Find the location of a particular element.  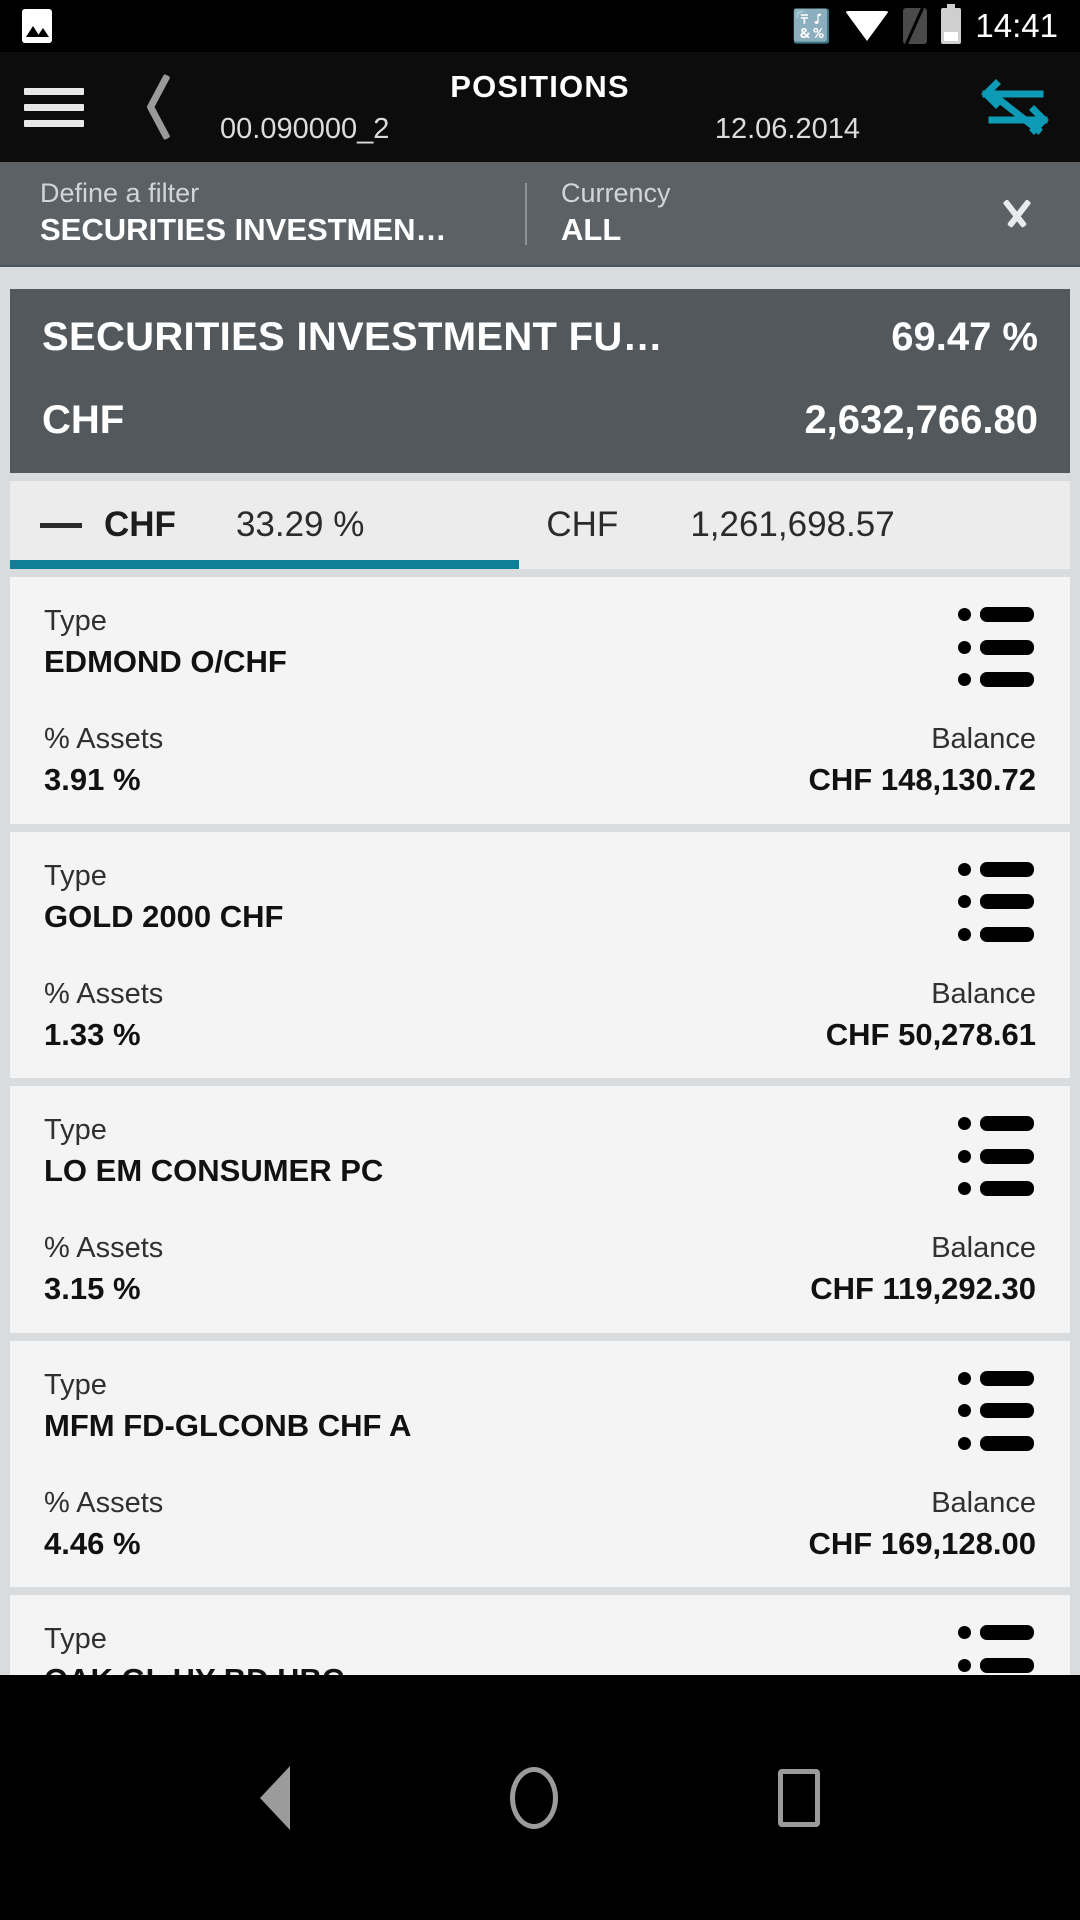

filter-label: Define a filter is located at coordinates (120, 193).